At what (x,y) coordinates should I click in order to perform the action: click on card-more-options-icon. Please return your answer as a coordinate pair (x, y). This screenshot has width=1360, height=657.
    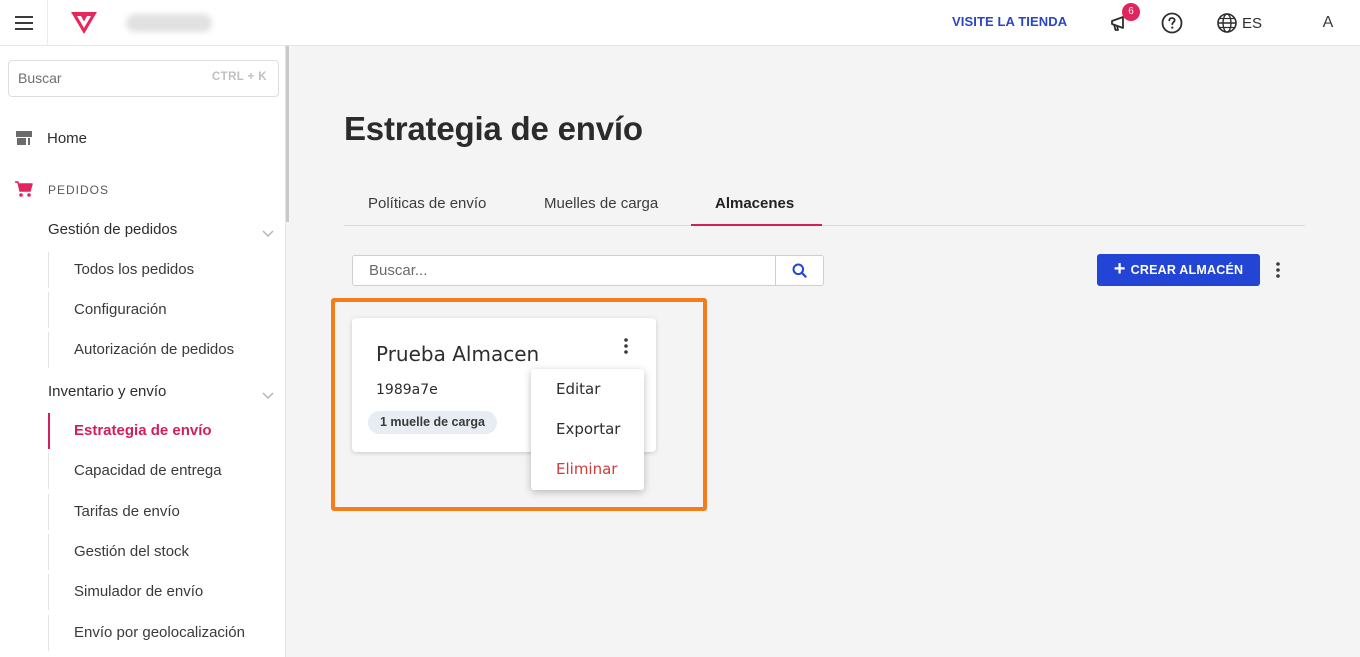
    Looking at the image, I should click on (626, 346).